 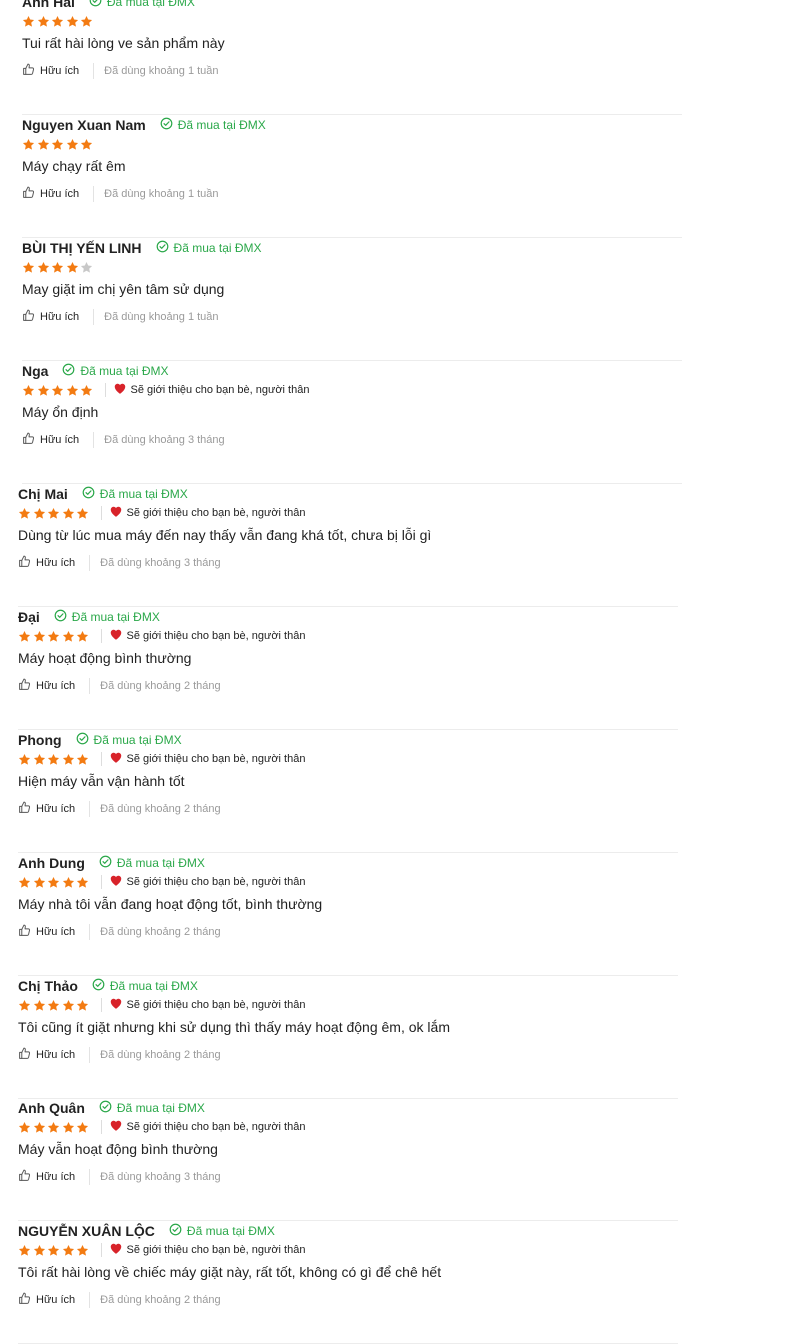 What do you see at coordinates (29, 617) in the screenshot?
I see `reviewer-name: Đại` at bounding box center [29, 617].